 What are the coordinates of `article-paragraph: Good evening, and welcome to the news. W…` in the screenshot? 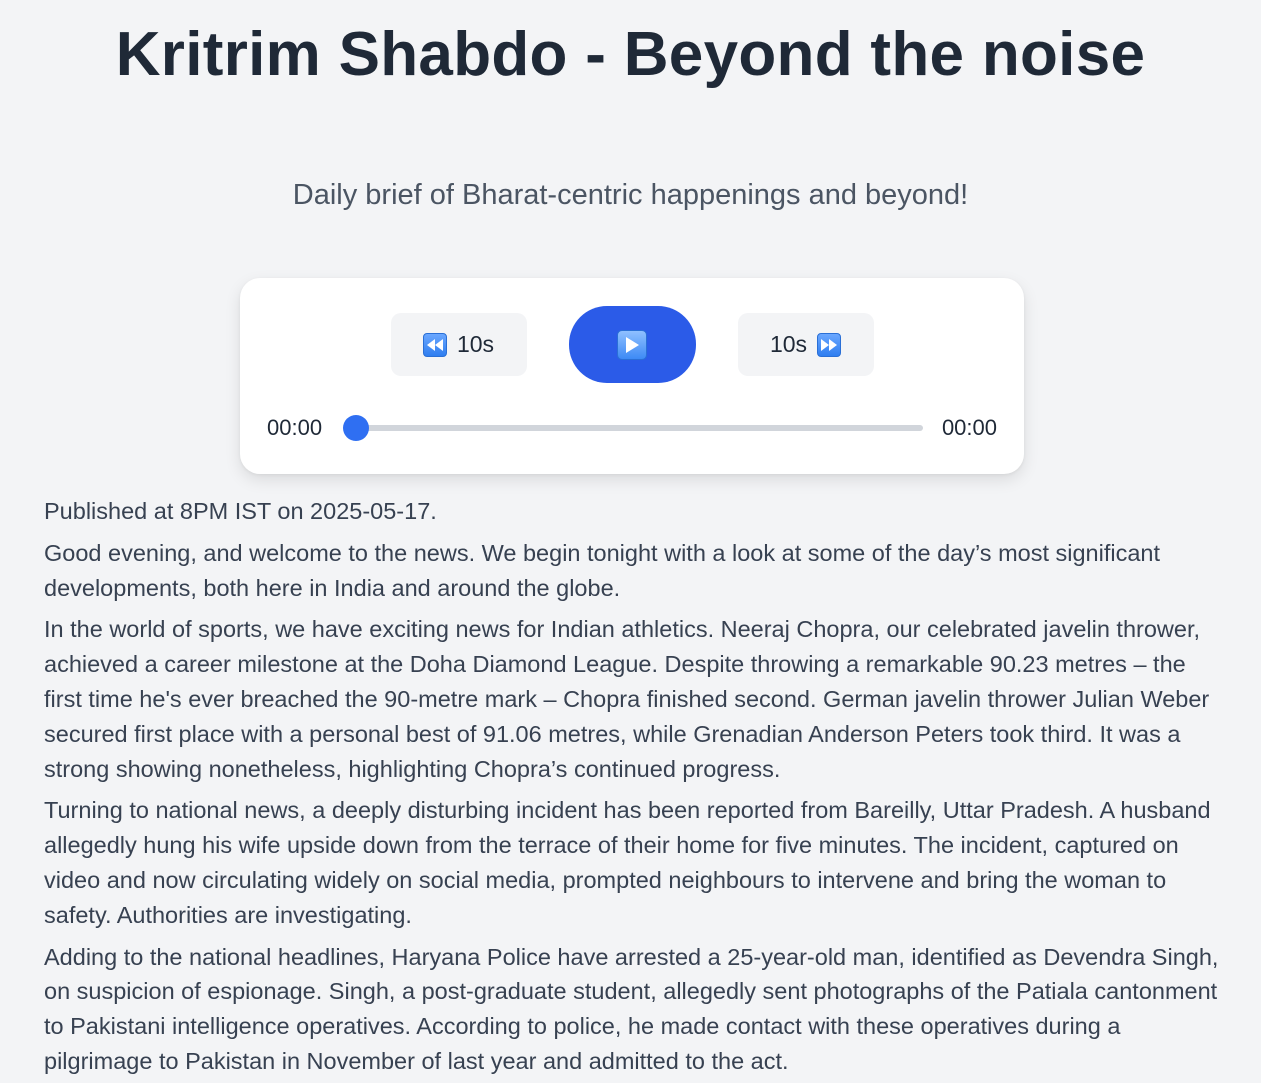 It's located at (602, 570).